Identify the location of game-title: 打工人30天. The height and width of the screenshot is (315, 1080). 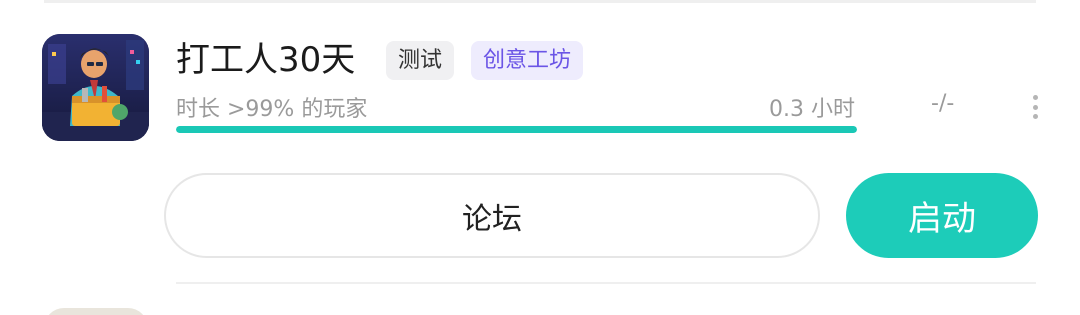
(265, 60).